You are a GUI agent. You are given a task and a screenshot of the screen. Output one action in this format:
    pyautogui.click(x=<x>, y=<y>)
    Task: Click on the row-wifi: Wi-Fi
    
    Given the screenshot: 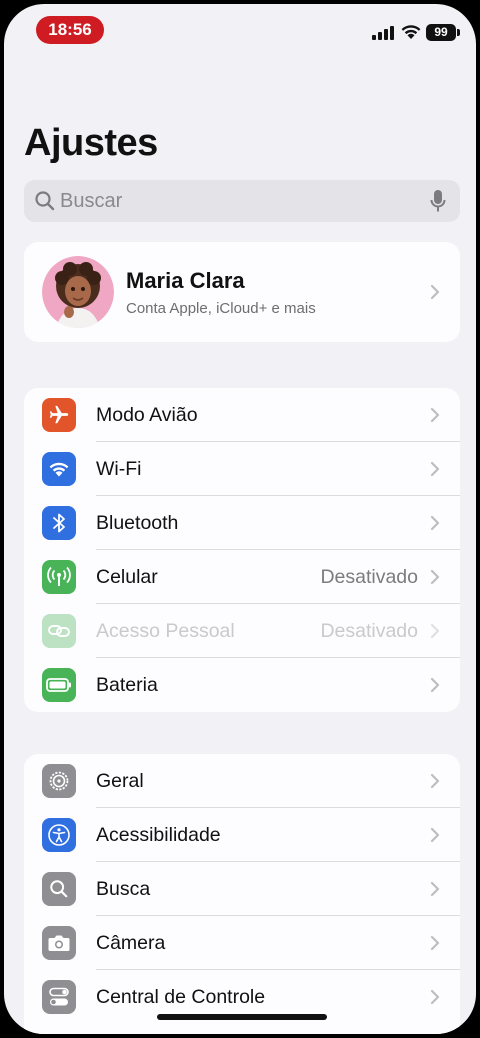 What is the action you would take?
    pyautogui.click(x=242, y=469)
    